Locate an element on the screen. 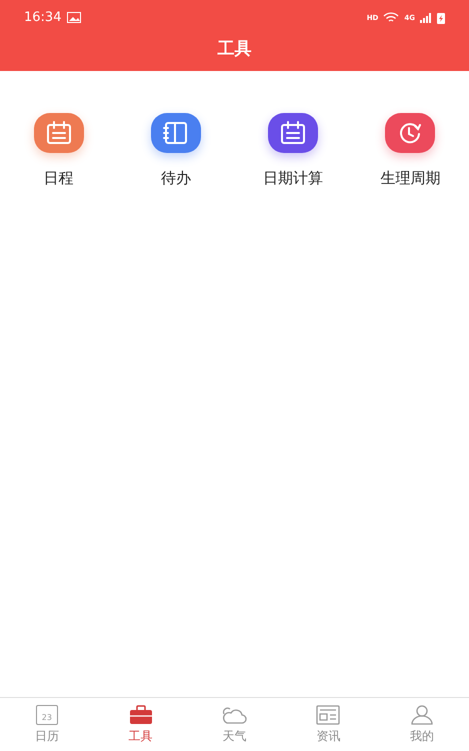 The image size is (469, 751). signal-icon is located at coordinates (426, 17).